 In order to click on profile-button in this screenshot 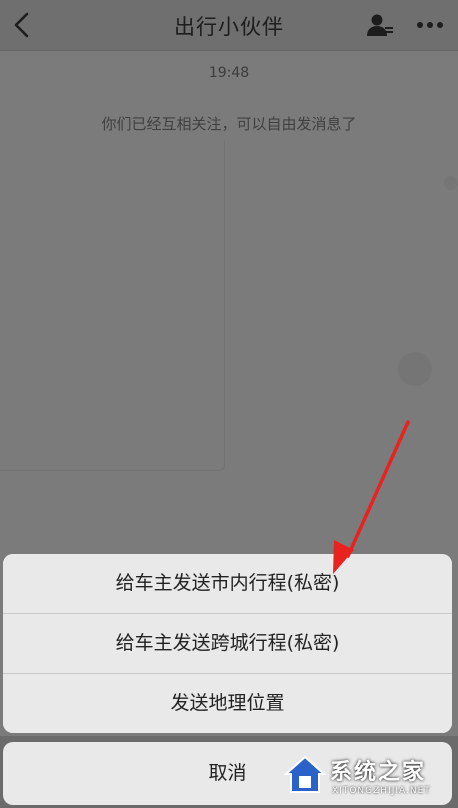, I will do `click(380, 25)`.